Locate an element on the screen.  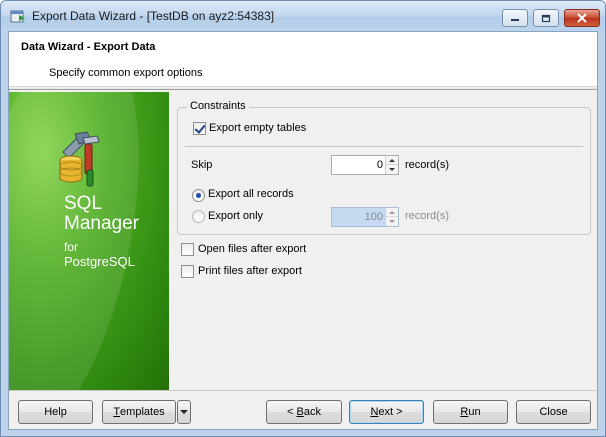
maximize-icon is located at coordinates (546, 18).